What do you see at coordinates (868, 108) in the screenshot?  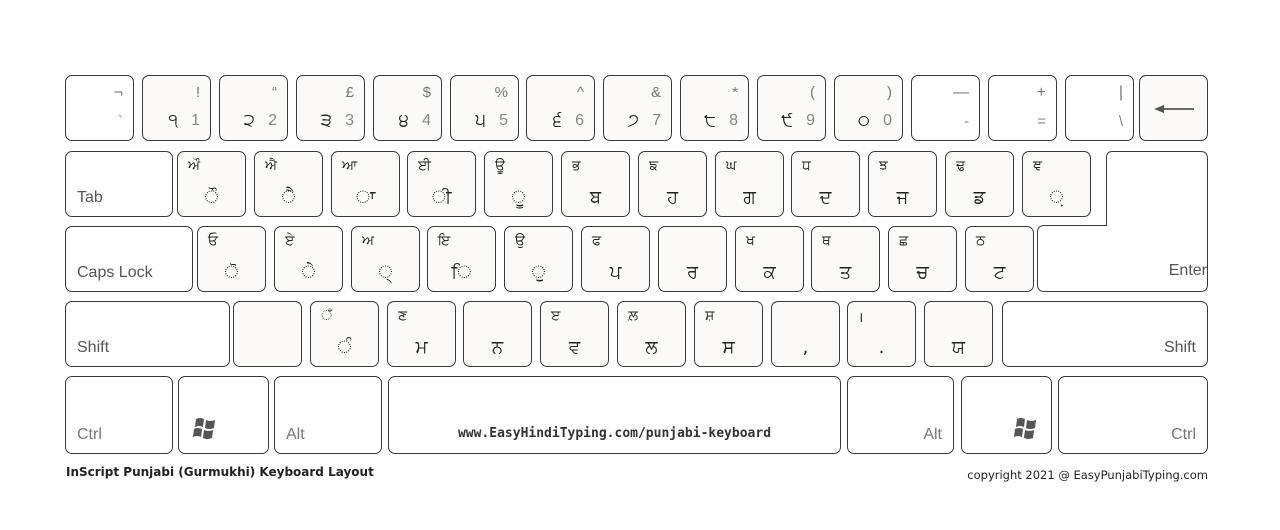 I see `number-row-key: ) ੦ 0` at bounding box center [868, 108].